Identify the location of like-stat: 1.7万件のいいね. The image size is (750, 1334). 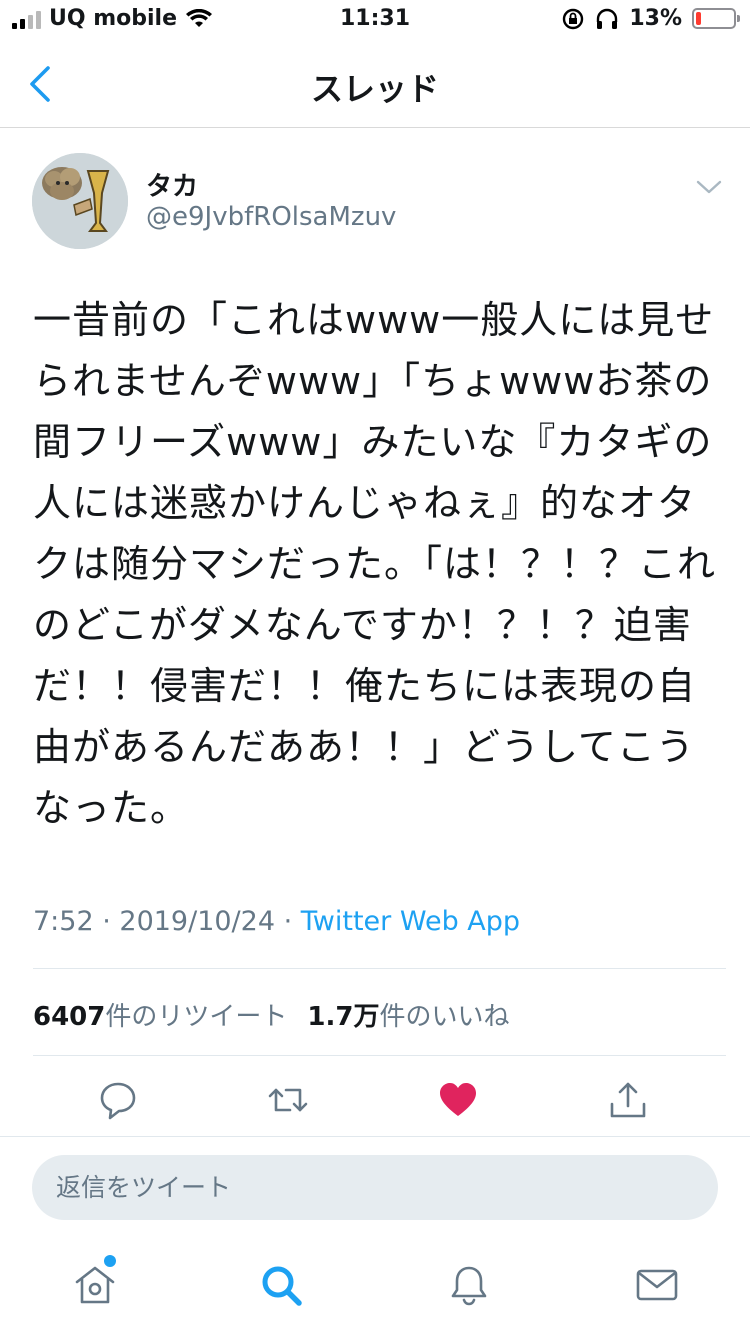
(408, 1014).